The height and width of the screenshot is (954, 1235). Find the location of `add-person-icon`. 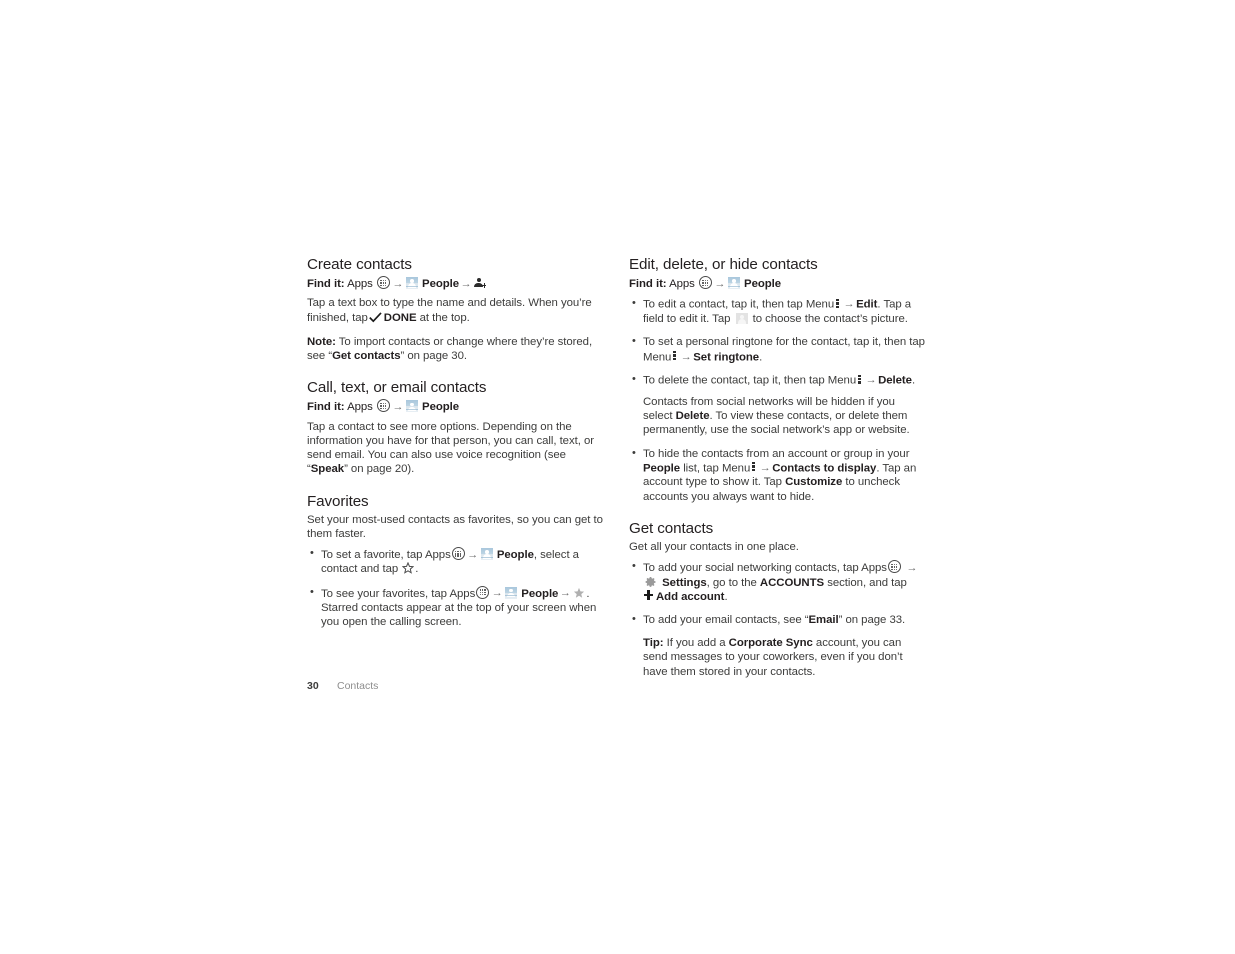

add-person-icon is located at coordinates (480, 283).